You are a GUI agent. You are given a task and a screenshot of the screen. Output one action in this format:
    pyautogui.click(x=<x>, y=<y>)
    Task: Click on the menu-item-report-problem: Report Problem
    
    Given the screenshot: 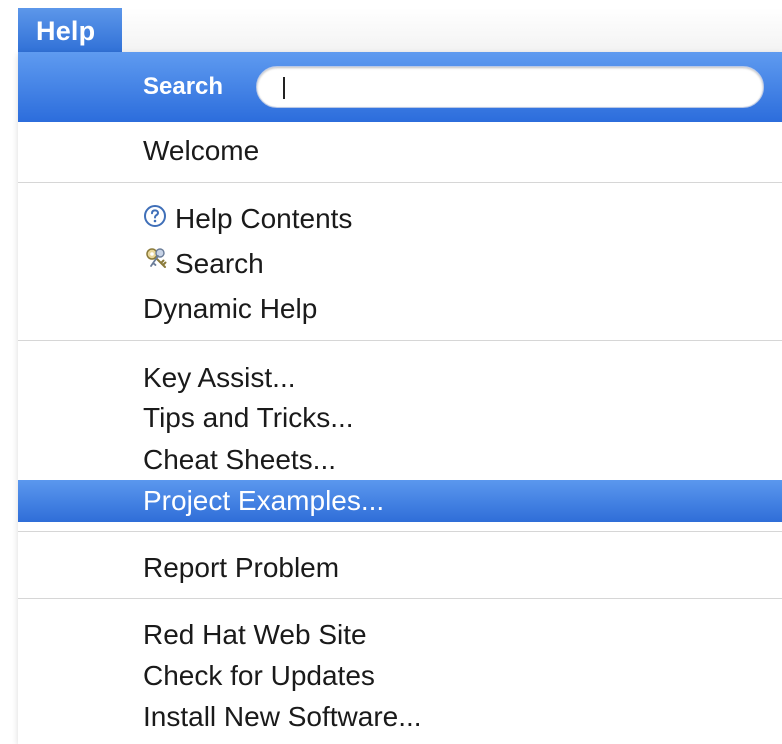 What is the action you would take?
    pyautogui.click(x=400, y=568)
    